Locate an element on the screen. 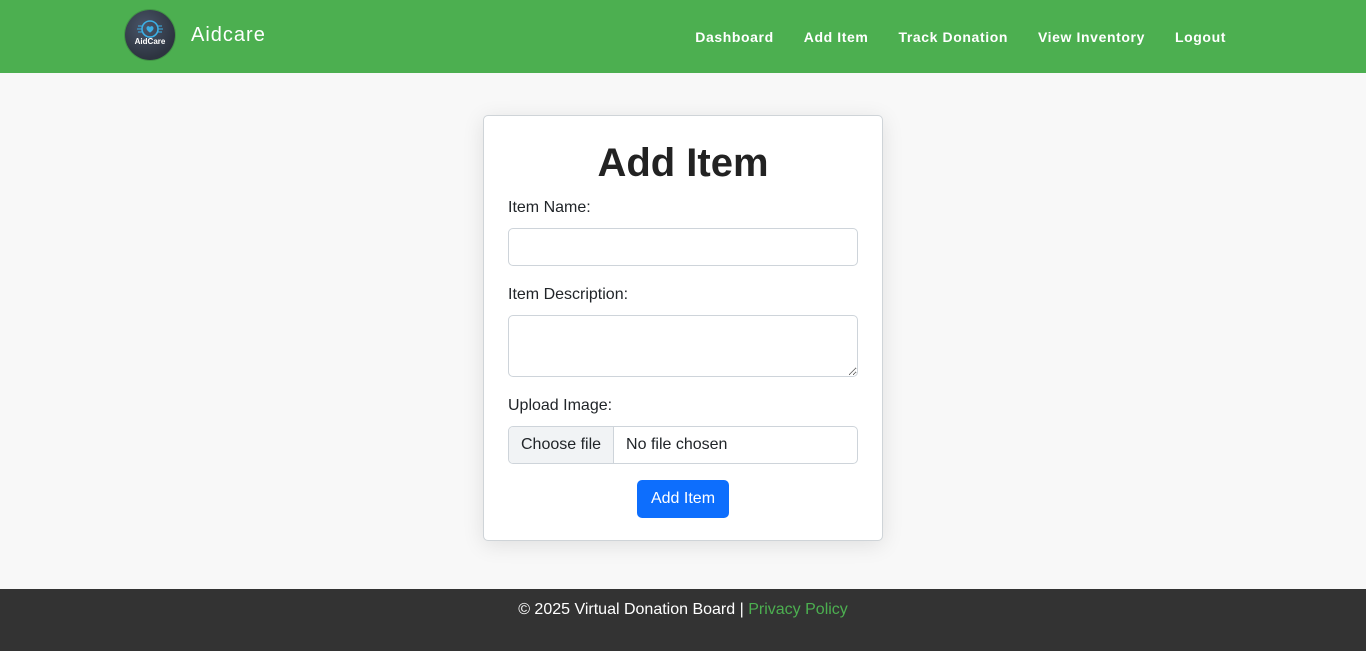 Image resolution: width=1366 pixels, height=651 pixels. brand-name: Aidcare is located at coordinates (228, 34).